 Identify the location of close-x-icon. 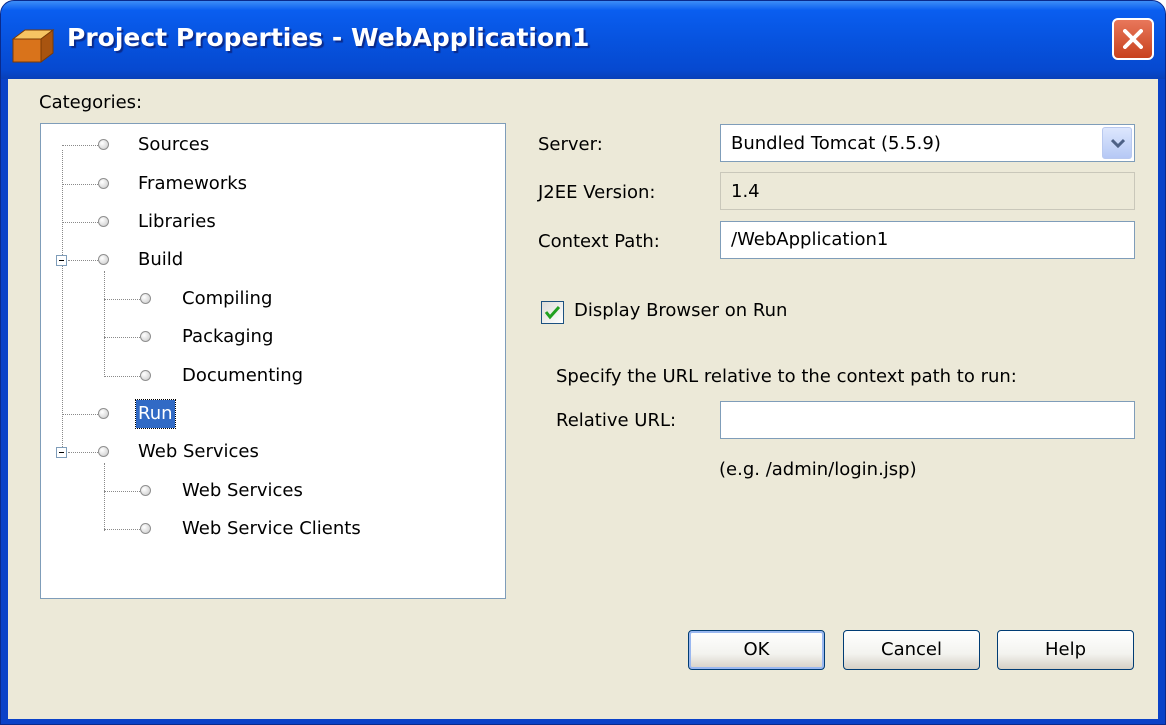
(1133, 39).